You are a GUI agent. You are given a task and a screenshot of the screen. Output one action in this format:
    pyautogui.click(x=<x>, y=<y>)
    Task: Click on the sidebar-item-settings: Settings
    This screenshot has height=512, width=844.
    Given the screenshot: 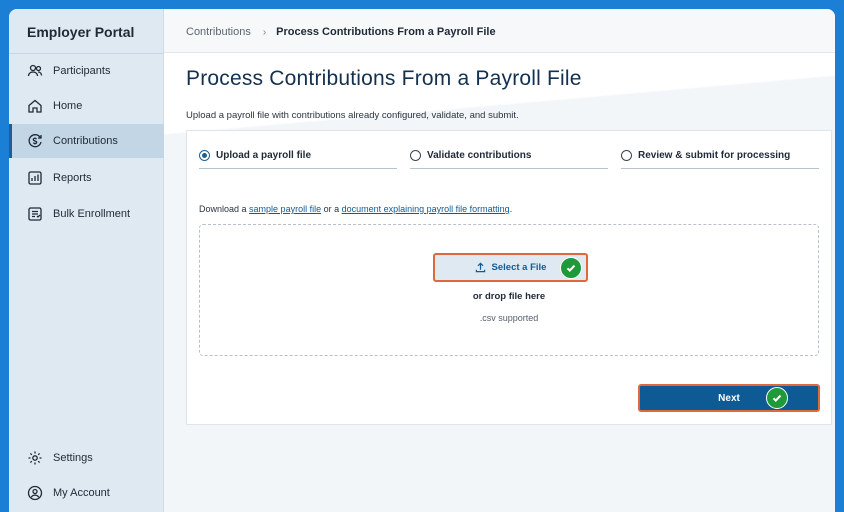 What is the action you would take?
    pyautogui.click(x=86, y=458)
    